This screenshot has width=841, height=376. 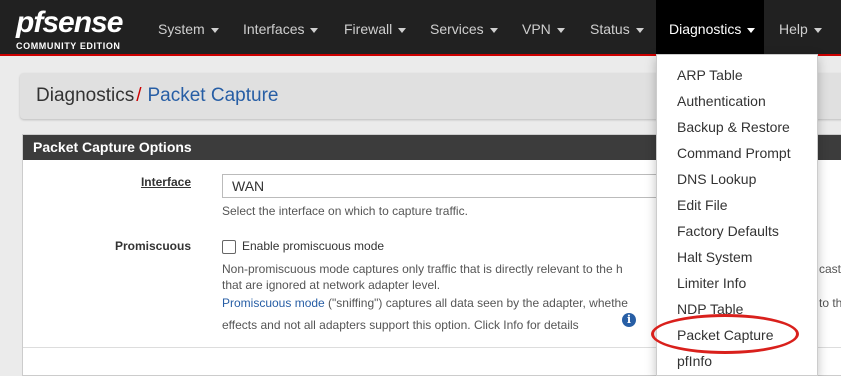 What do you see at coordinates (830, 303) in the screenshot?
I see `promiscuous-help-line3-tail: to the` at bounding box center [830, 303].